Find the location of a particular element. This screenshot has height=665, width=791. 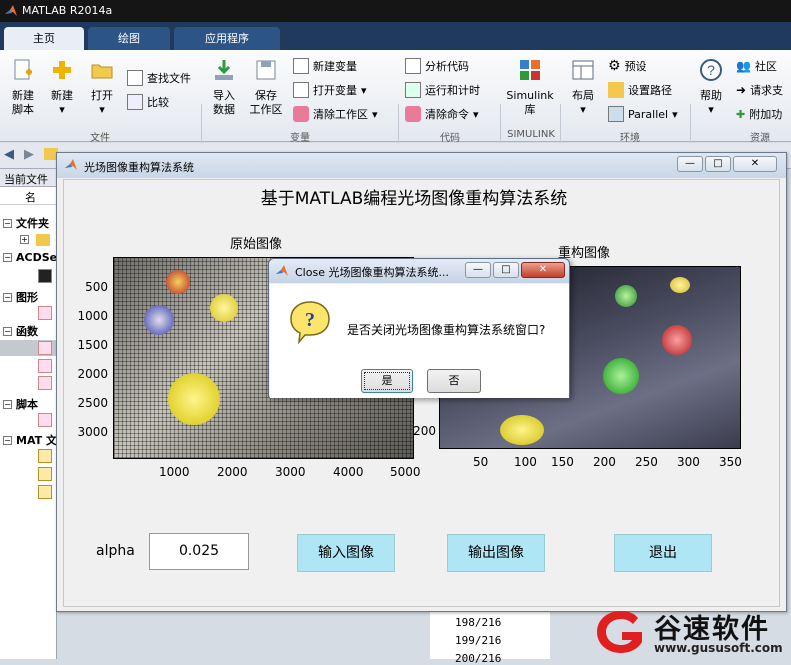

analyze-code-button: 分析代码 is located at coordinates (437, 66).